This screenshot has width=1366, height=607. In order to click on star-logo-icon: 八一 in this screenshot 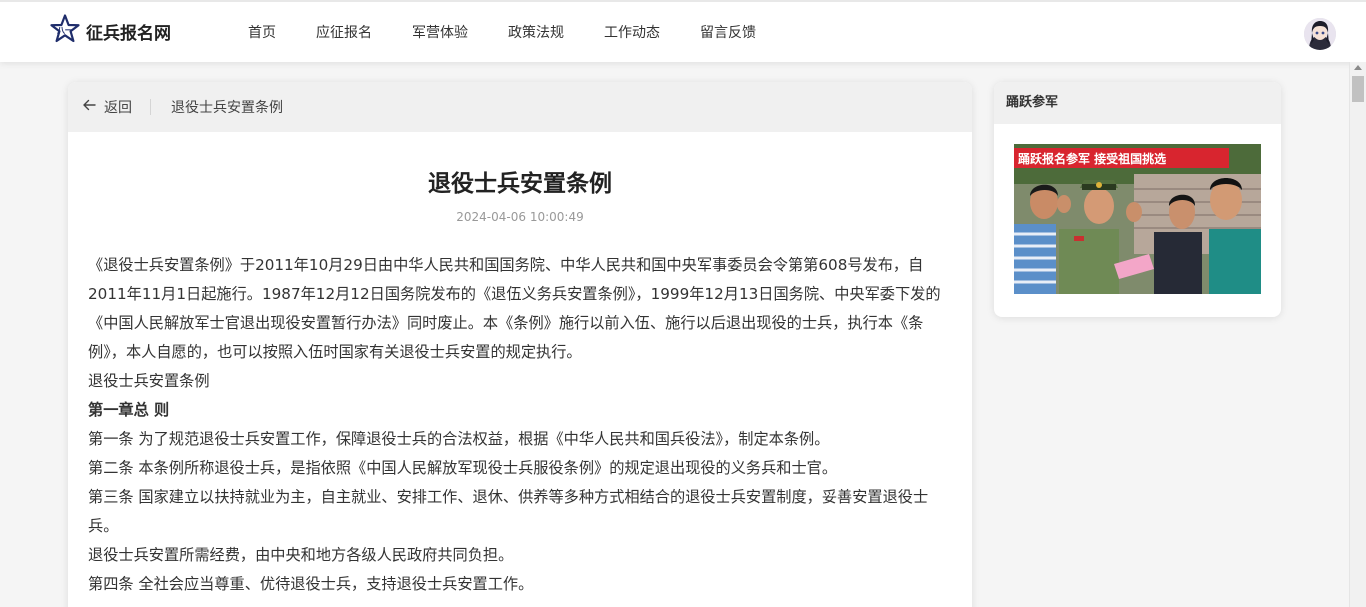, I will do `click(65, 31)`.